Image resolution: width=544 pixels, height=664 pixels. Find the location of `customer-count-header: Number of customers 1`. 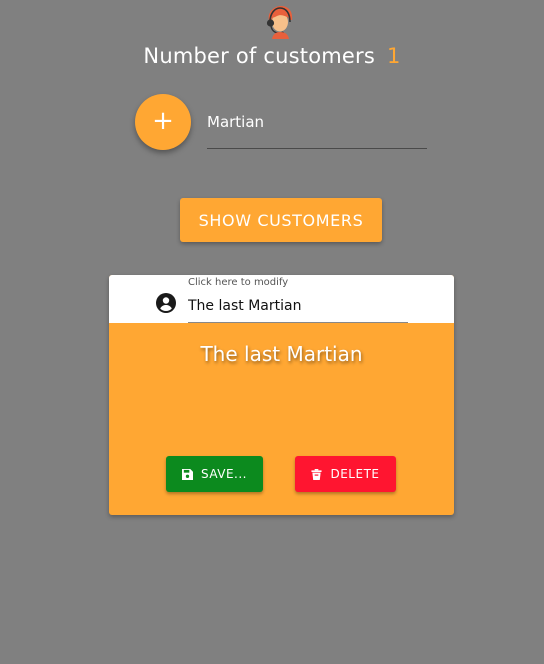

customer-count-header: Number of customers 1 is located at coordinates (272, 56).